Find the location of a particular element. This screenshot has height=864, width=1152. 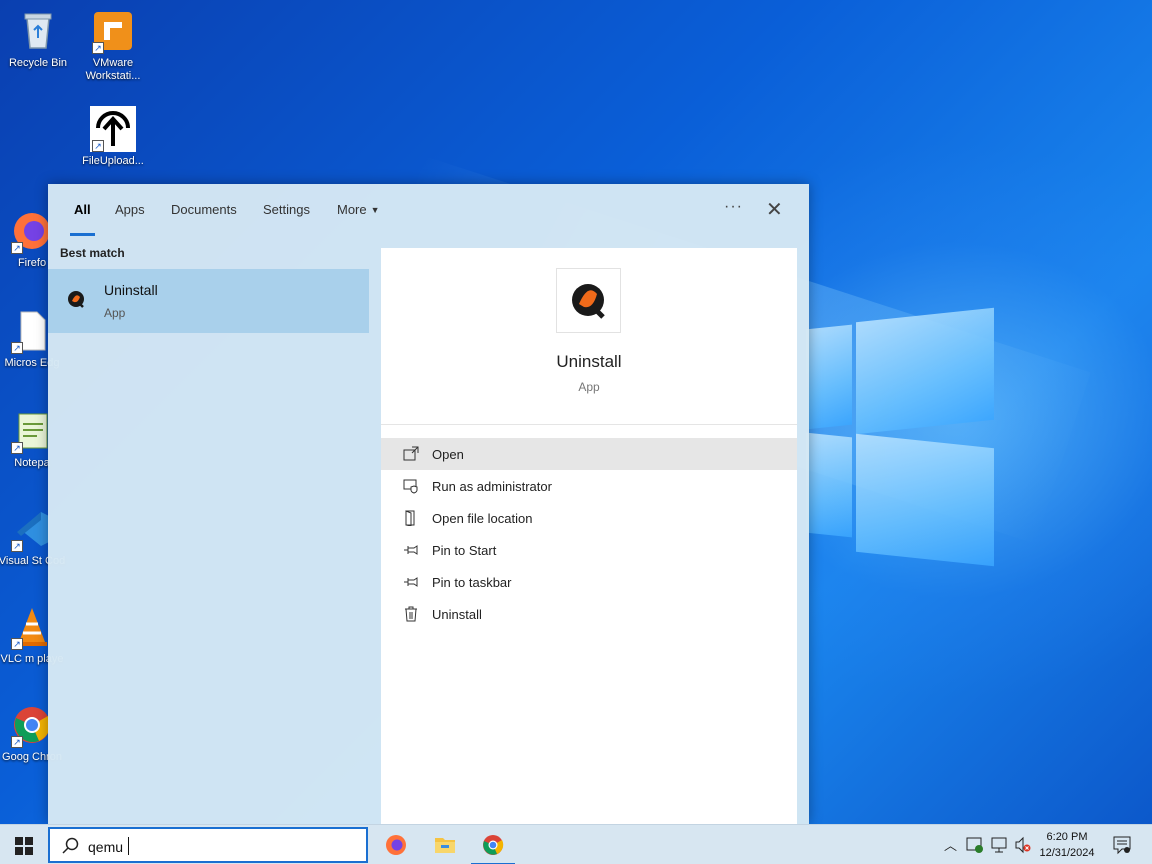

desktop-icon-recycle-bin: Recycle Bin is located at coordinates (39, 39).